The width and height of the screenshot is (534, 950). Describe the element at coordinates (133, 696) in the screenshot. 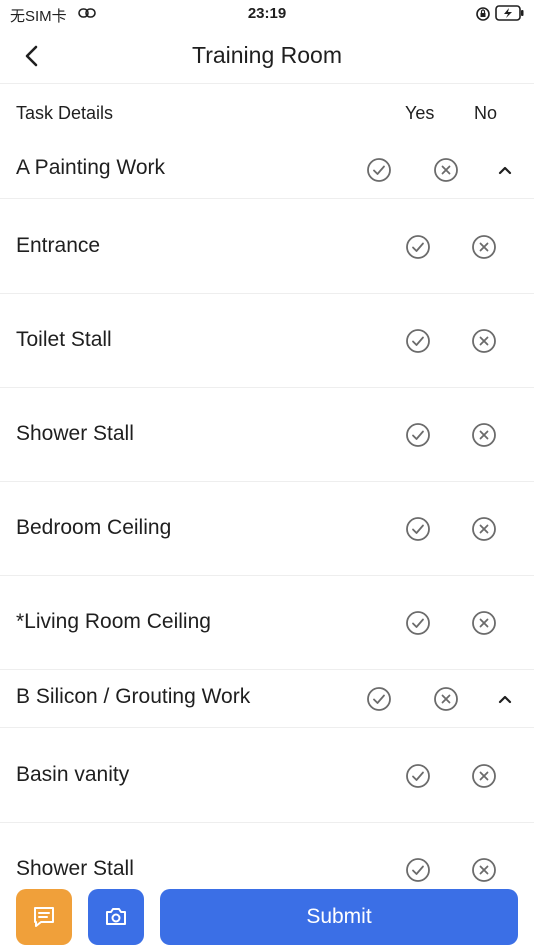

I see `section-label: B Silicon / Grouting Work` at that location.